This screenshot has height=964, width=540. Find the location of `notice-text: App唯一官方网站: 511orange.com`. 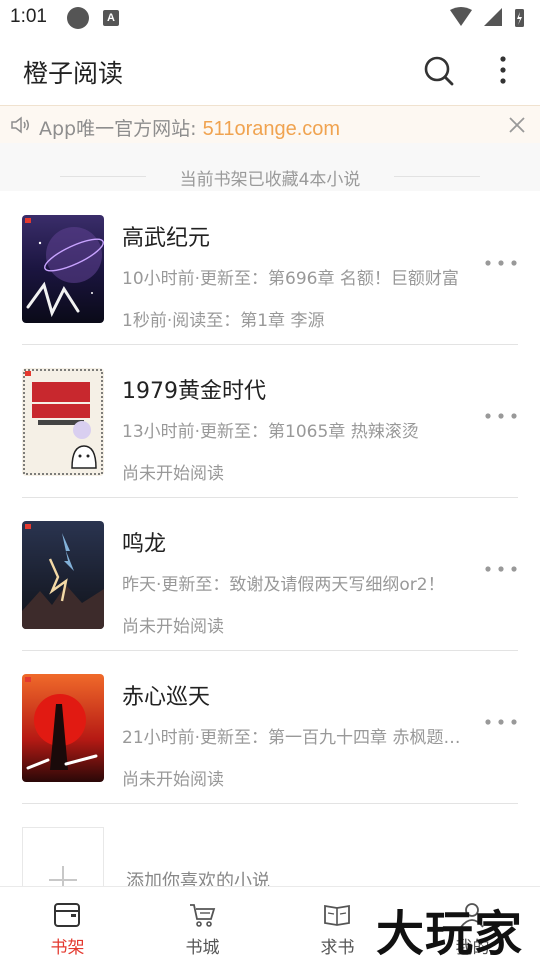

notice-text: App唯一官方网站: 511orange.com is located at coordinates (189, 127).